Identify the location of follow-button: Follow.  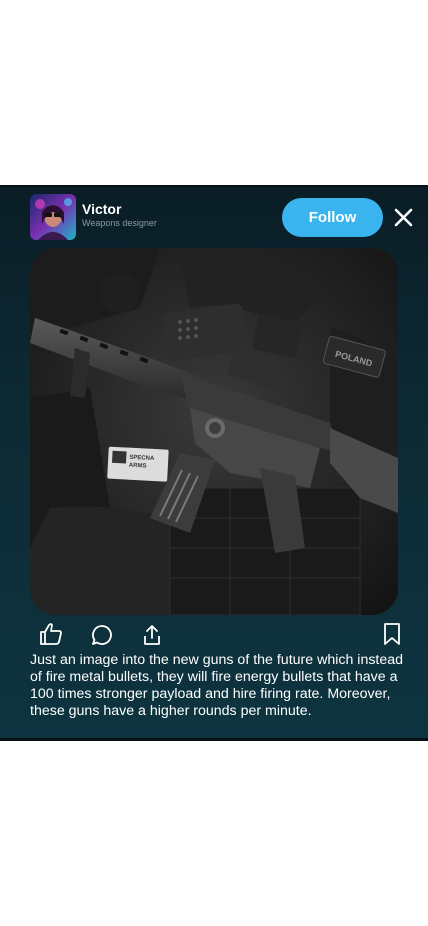
(332, 217).